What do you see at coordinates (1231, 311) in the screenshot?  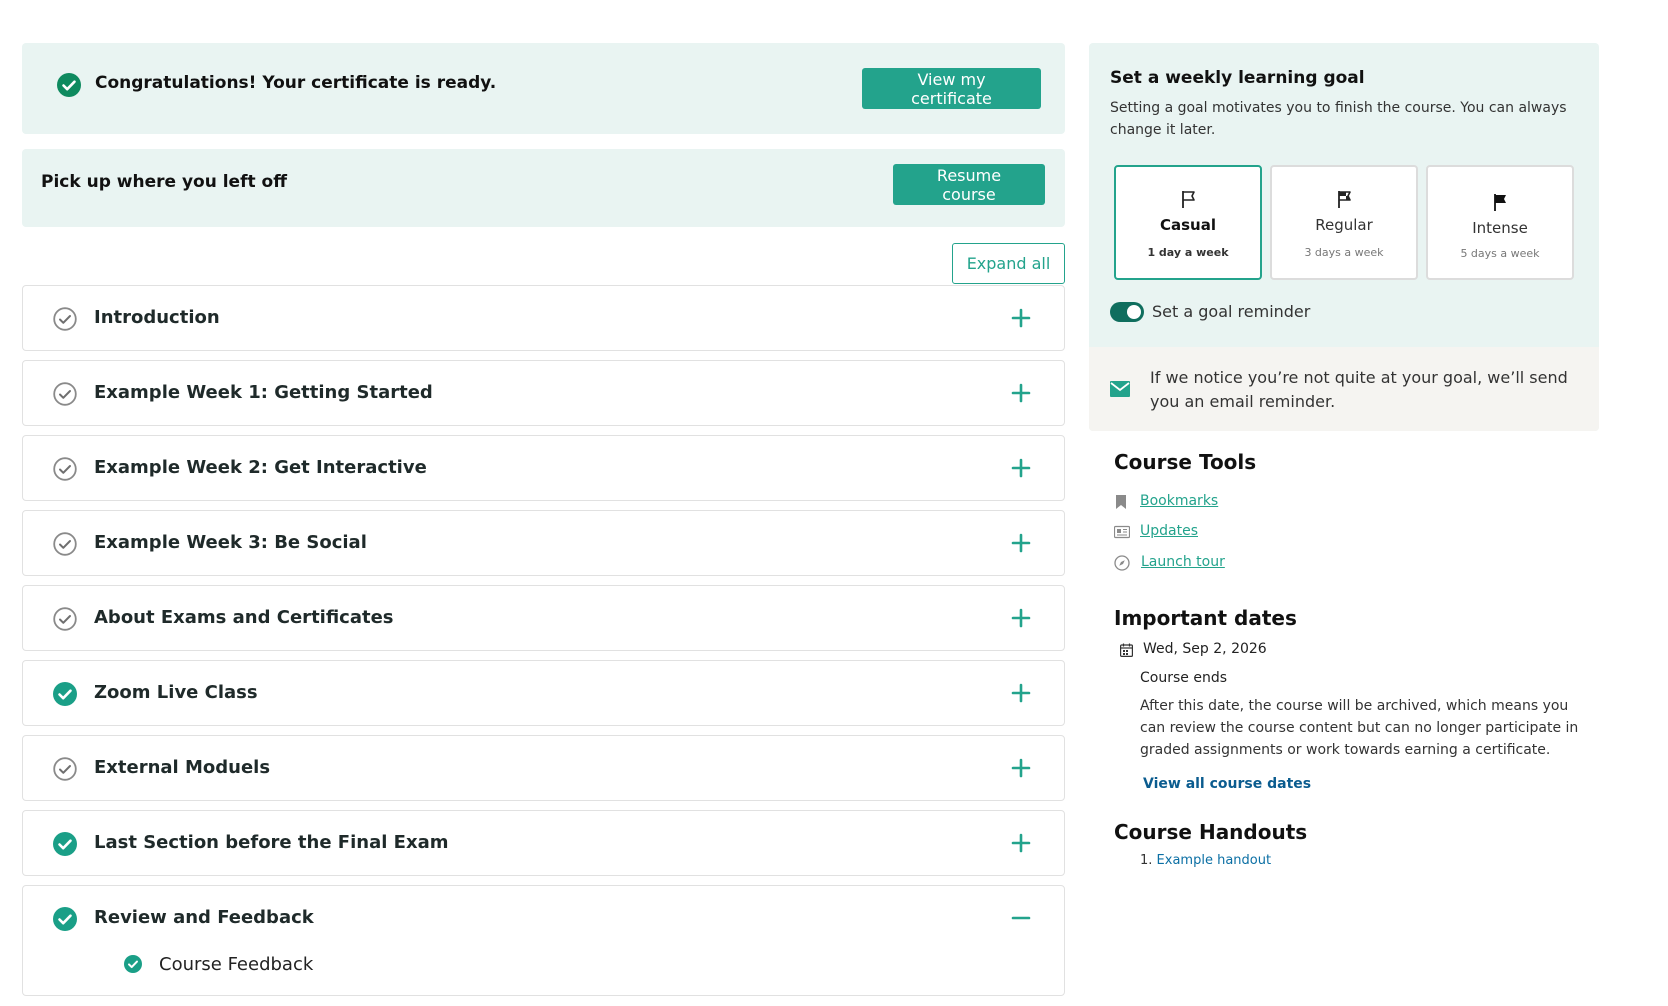 I see `goal-reminder-label: Set a goal reminder` at bounding box center [1231, 311].